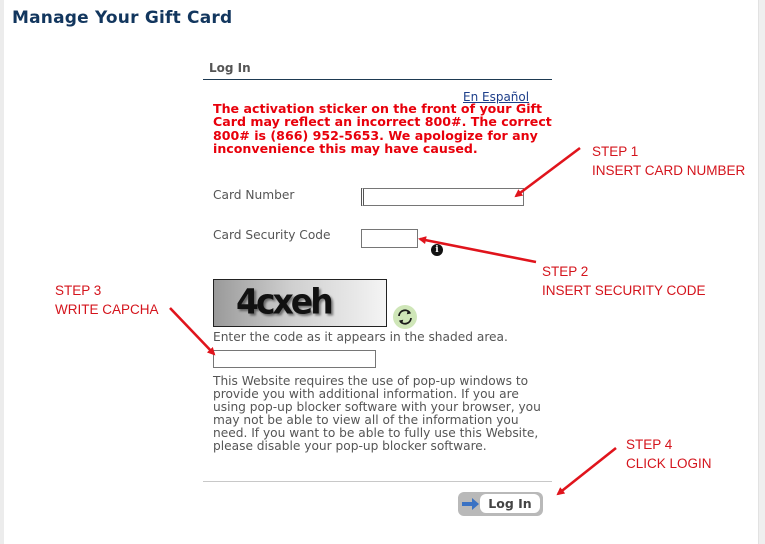 Image resolution: width=765 pixels, height=544 pixels. I want to click on card-number-label: Card Number, so click(254, 195).